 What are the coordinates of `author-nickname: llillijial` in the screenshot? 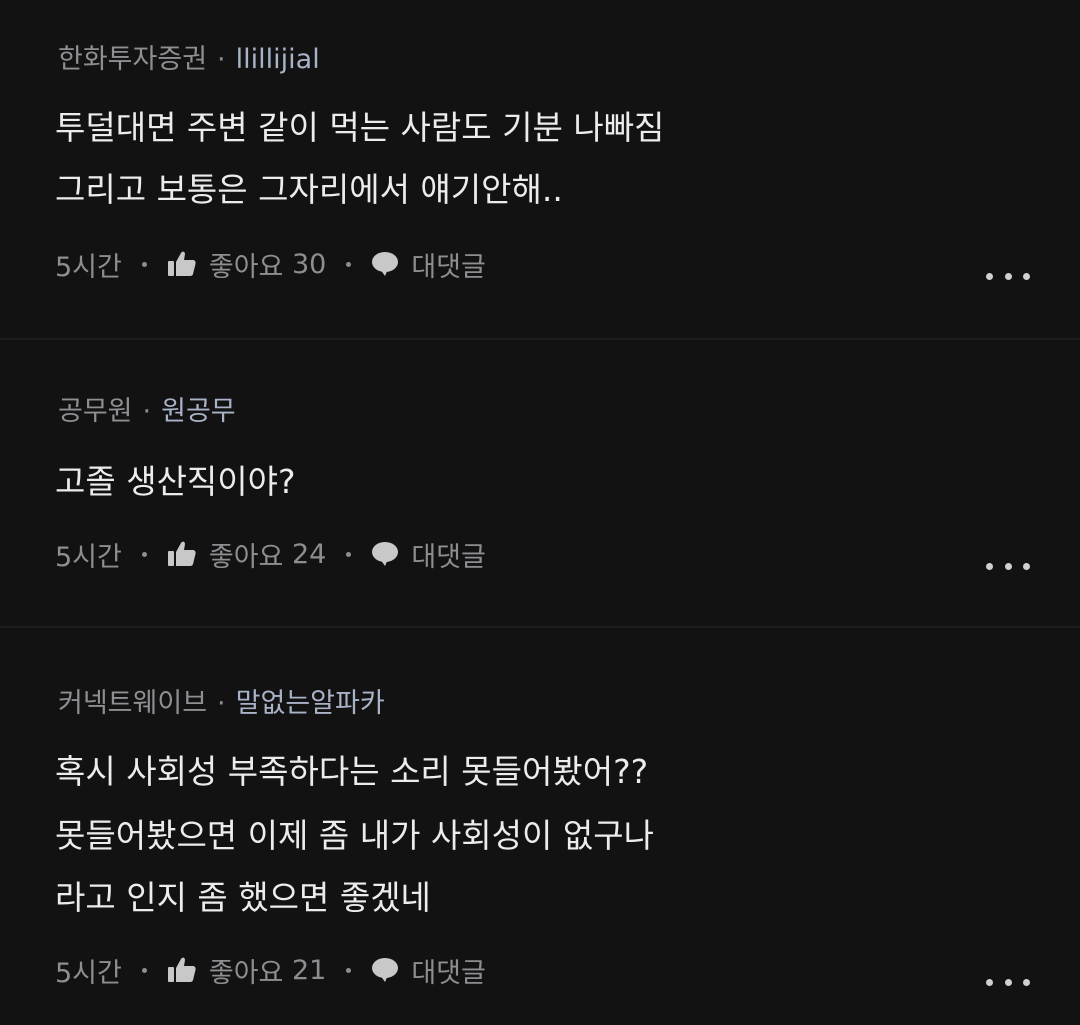 It's located at (278, 59).